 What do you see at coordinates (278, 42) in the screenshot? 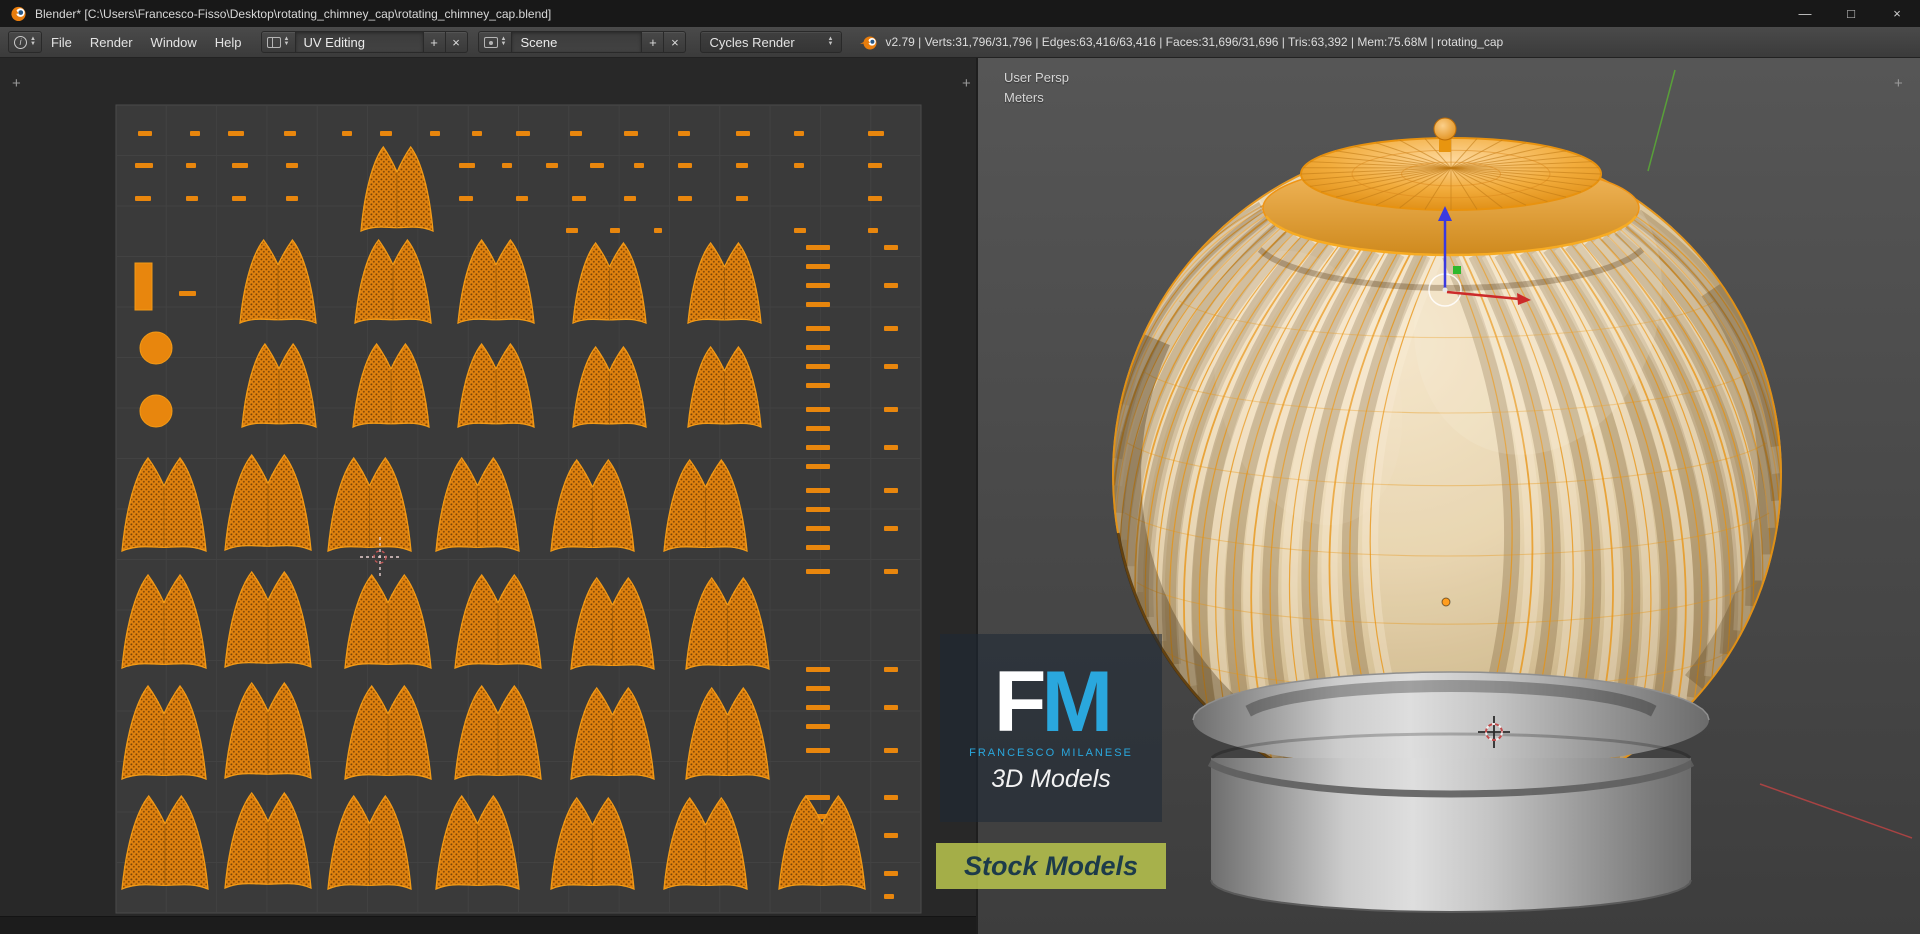
I see `screen-layout-browse-button: ▲ ▼` at bounding box center [278, 42].